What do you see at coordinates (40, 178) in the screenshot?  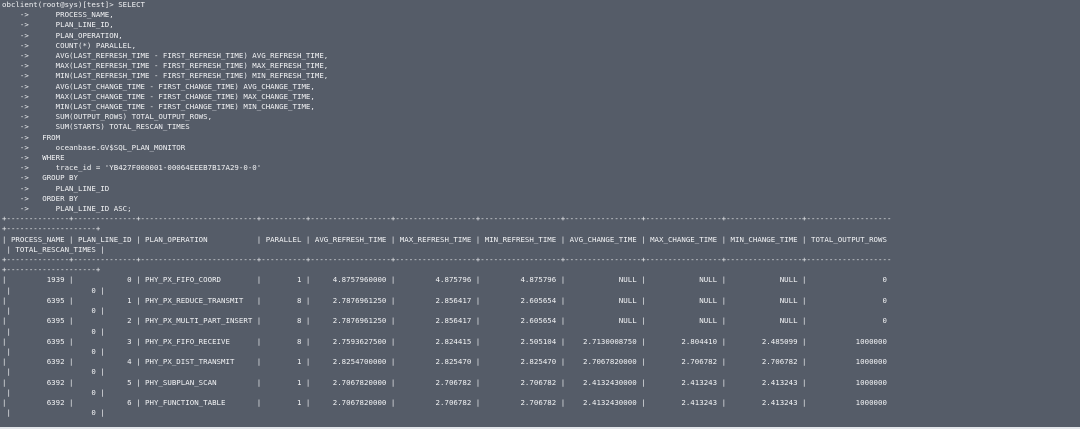 I see `terminal-line: -> GROUP BY` at bounding box center [40, 178].